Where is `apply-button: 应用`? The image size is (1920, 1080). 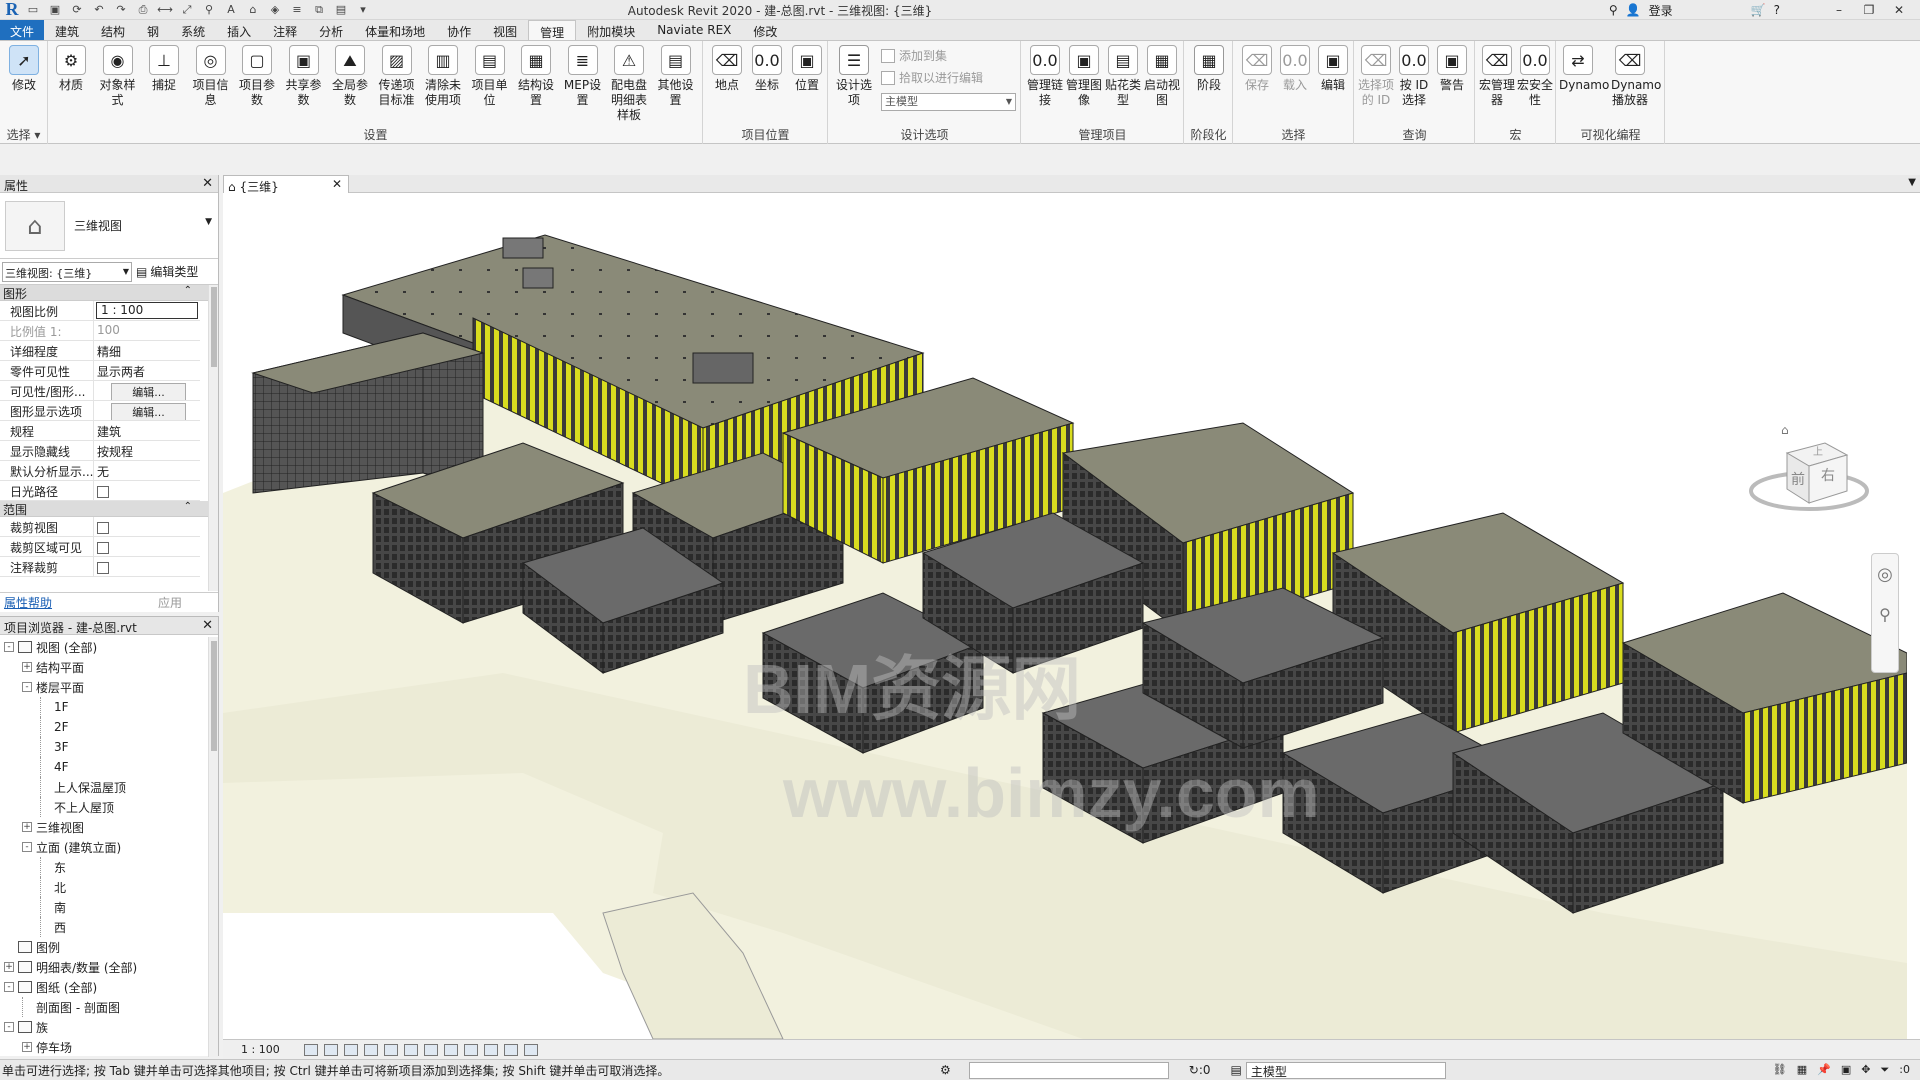 apply-button: 应用 is located at coordinates (170, 602).